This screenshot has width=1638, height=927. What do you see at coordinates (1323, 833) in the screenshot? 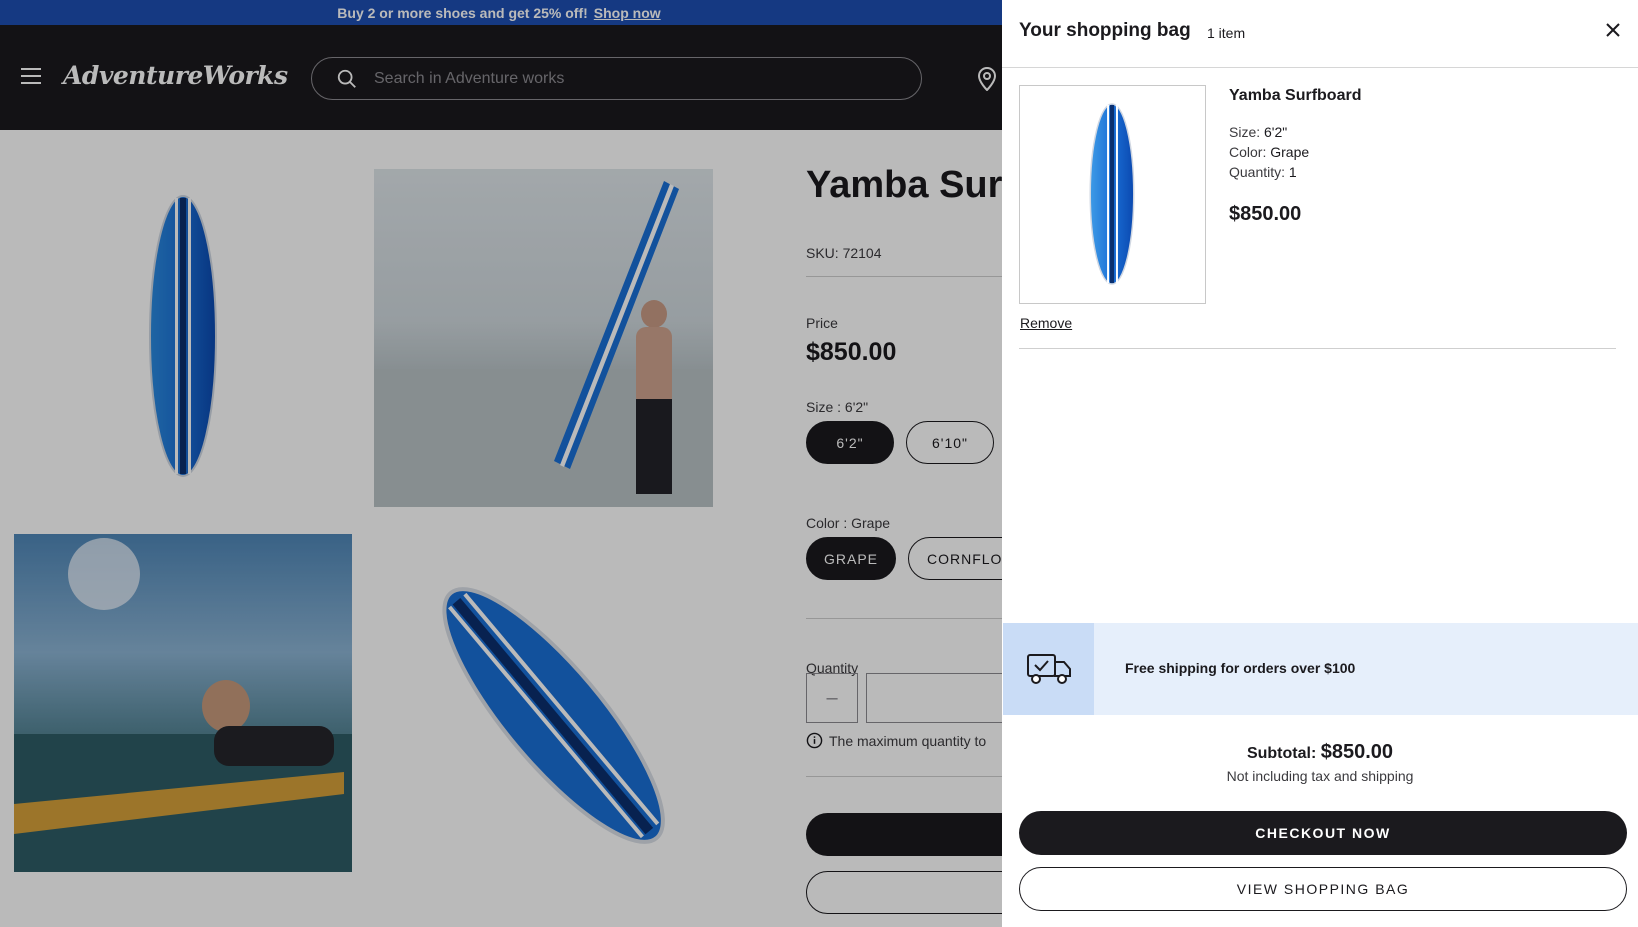
I see `checkout-now-button: CHECKOUT NOW` at bounding box center [1323, 833].